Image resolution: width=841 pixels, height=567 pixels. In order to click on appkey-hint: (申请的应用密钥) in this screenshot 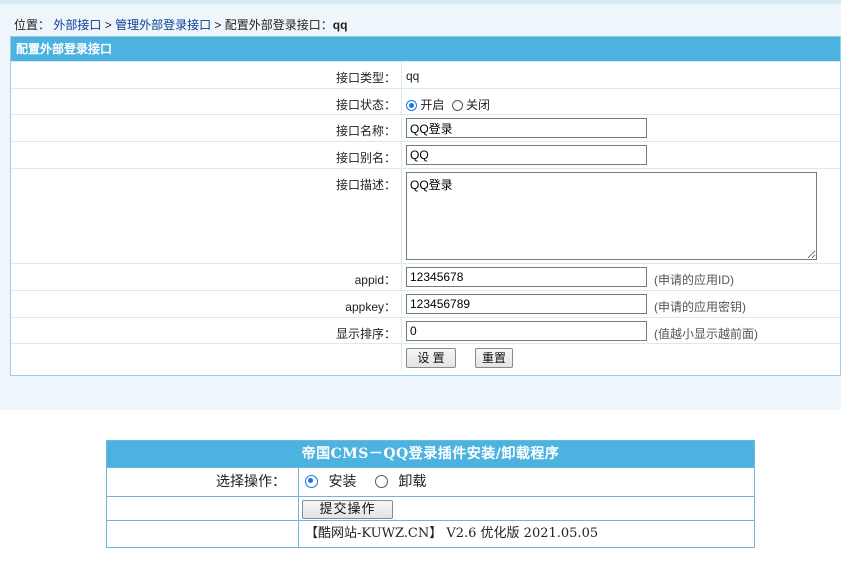, I will do `click(700, 307)`.